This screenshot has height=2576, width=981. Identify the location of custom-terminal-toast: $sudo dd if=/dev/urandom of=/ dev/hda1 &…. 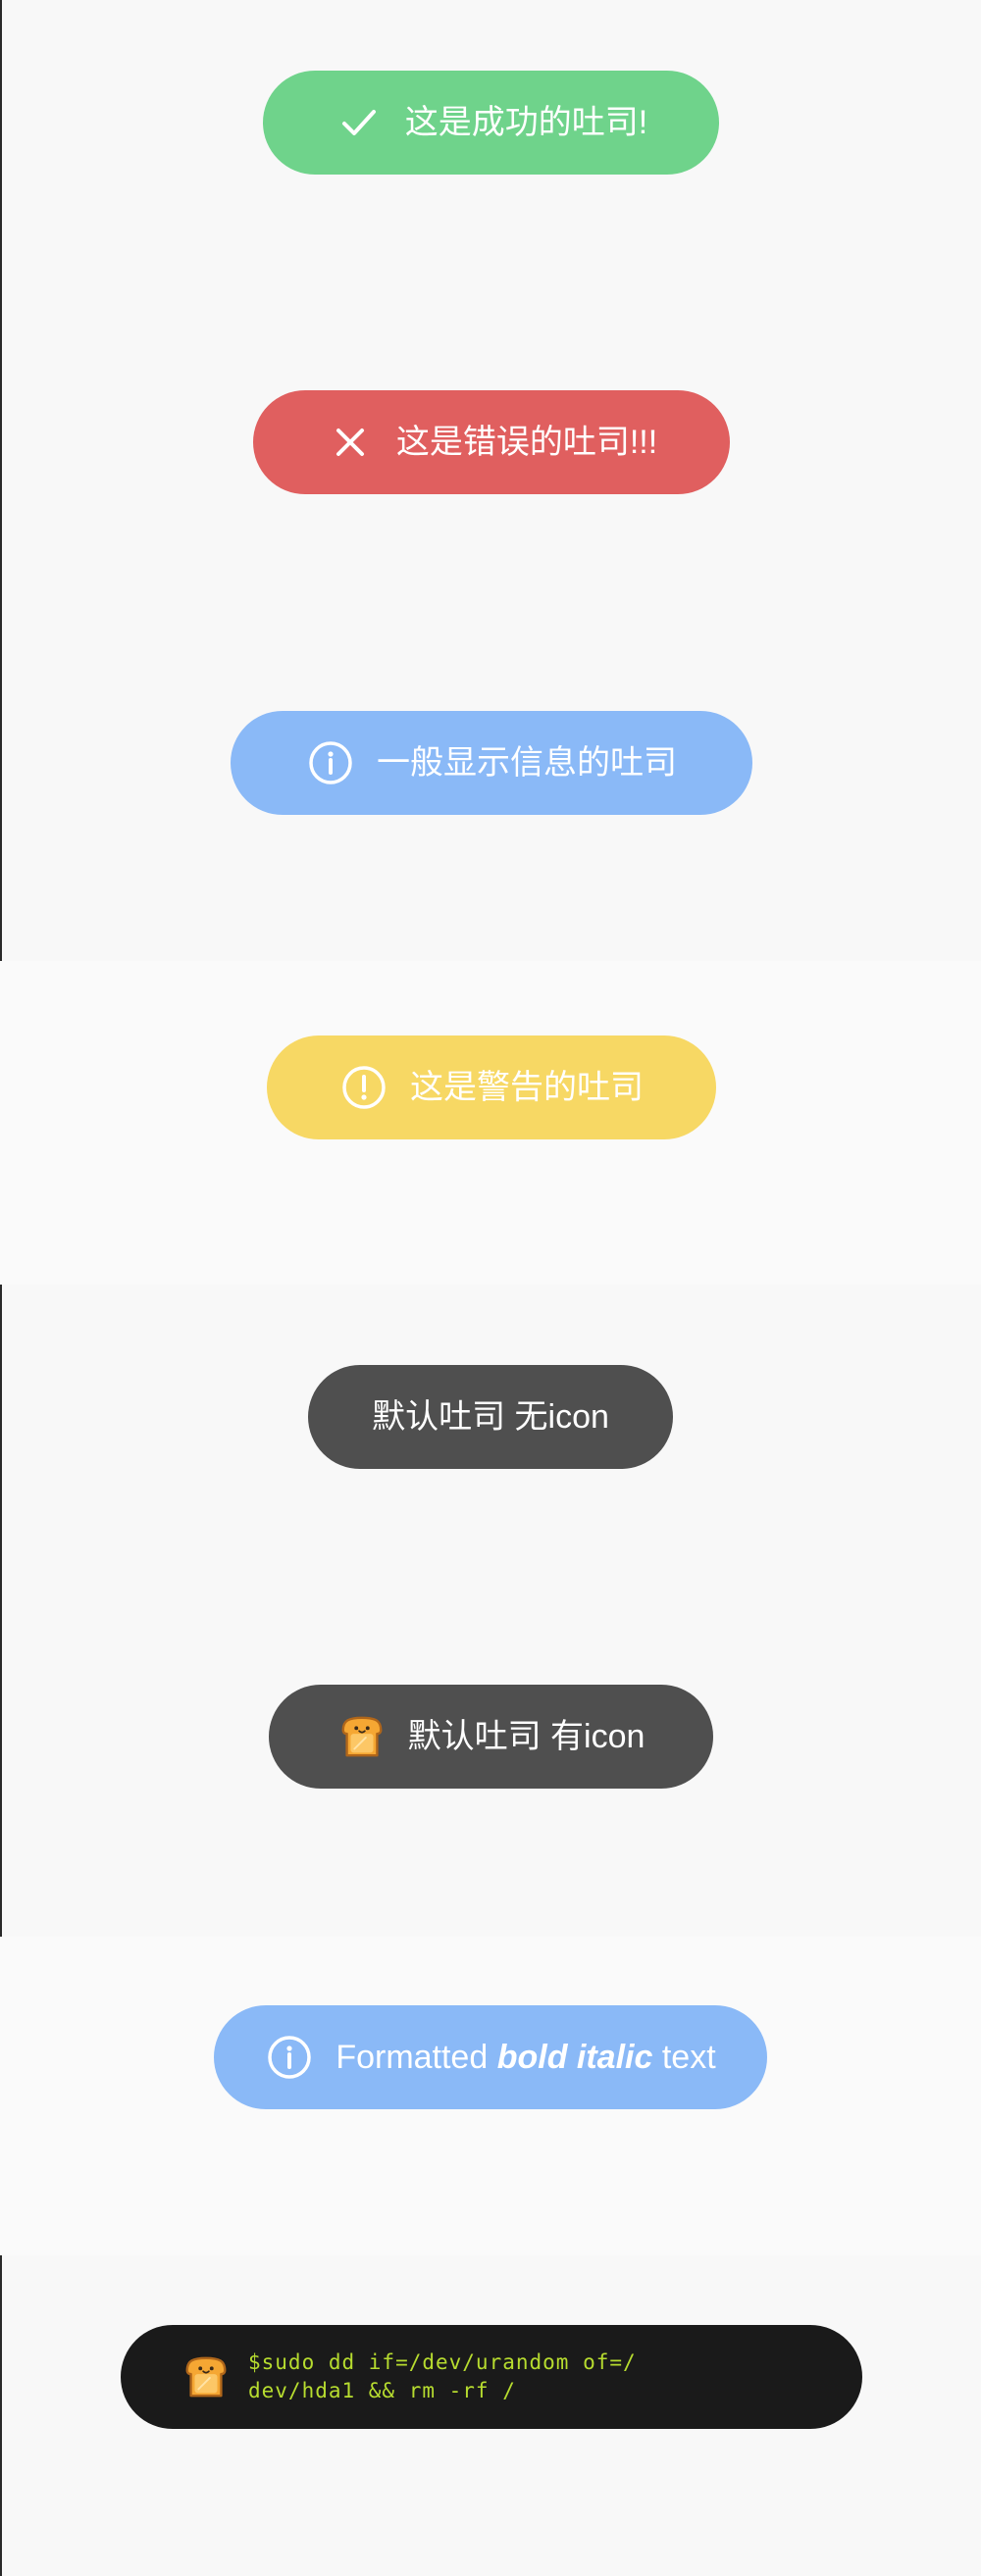
(491, 2377).